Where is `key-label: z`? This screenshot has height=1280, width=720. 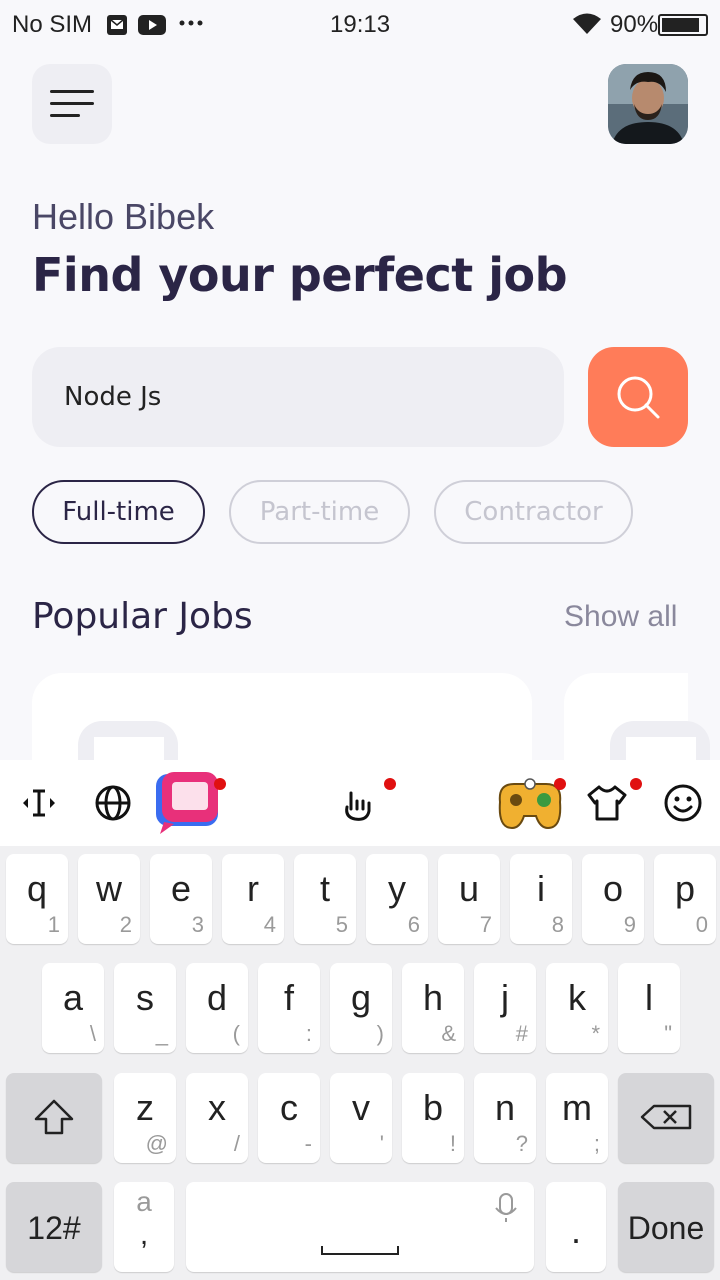 key-label: z is located at coordinates (145, 1107).